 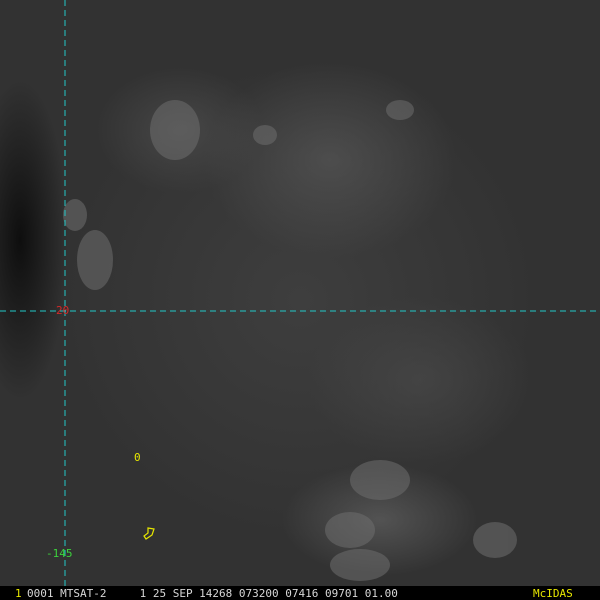 I want to click on frame-number: 1, so click(x=18, y=593).